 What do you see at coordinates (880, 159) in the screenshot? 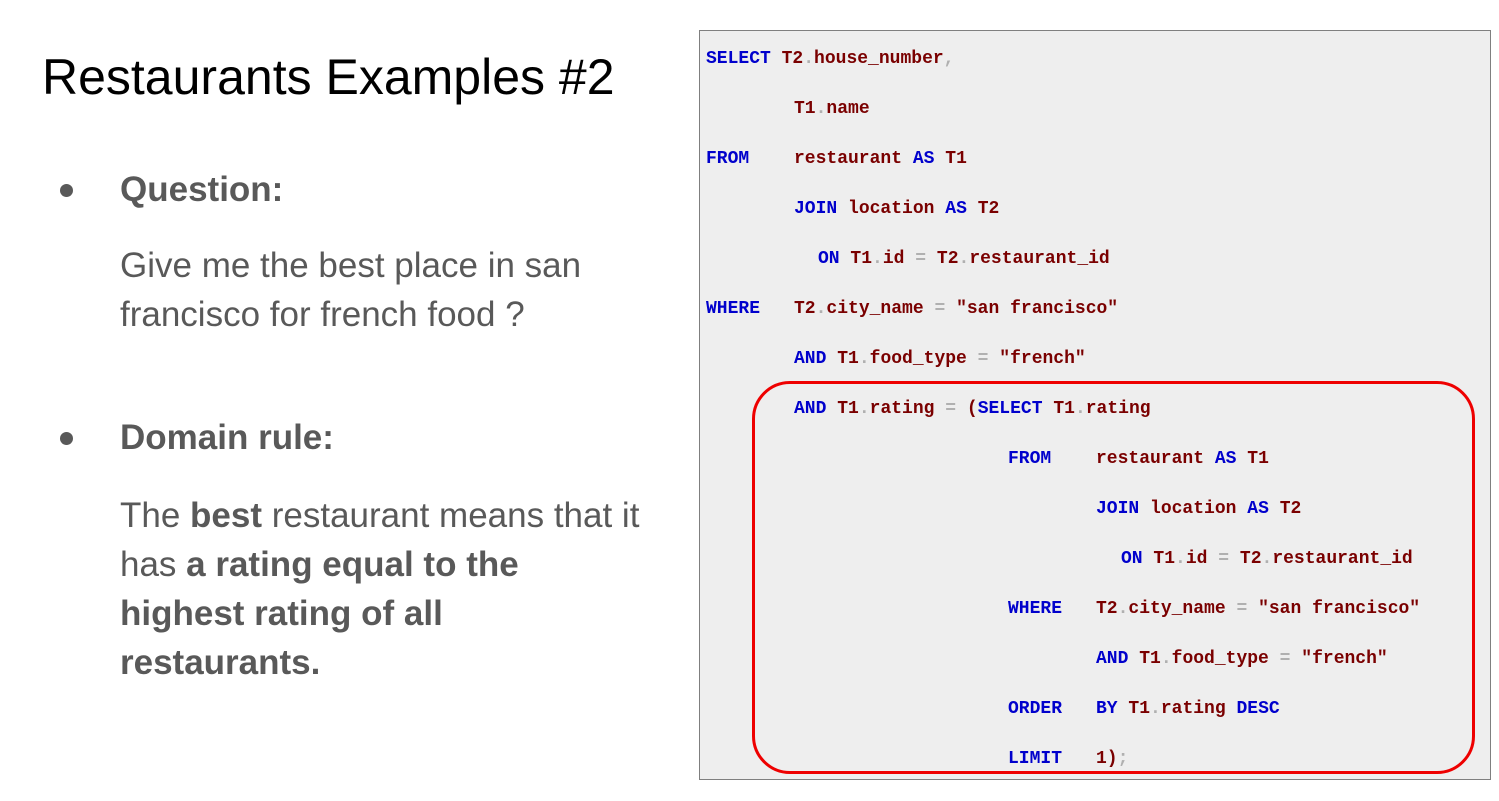
I see `code-line: restaurant AS T1` at bounding box center [880, 159].